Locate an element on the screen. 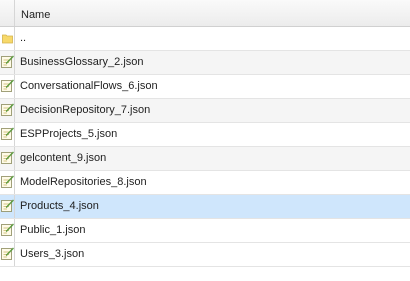  list-item-label: ESPProjects_5.json is located at coordinates (69, 134).